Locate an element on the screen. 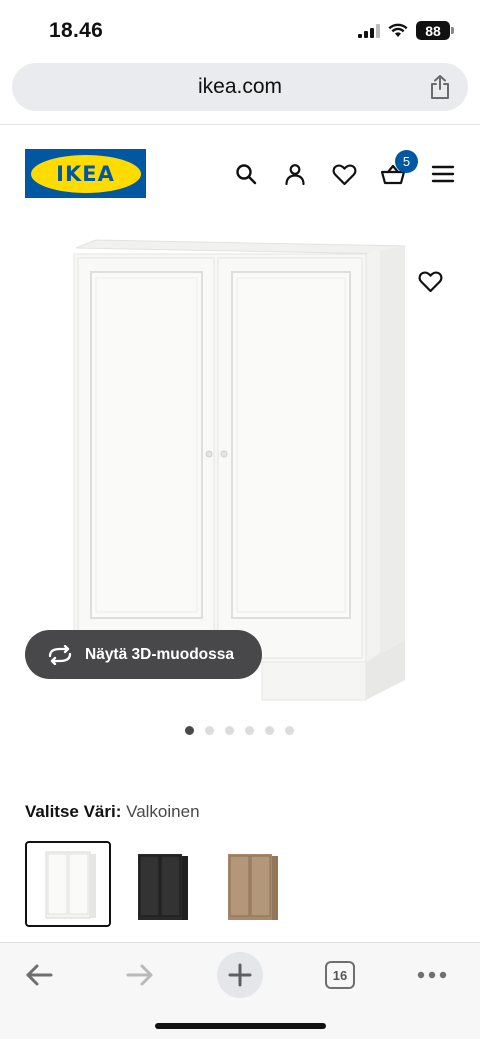 This screenshot has width=480, height=1039. url-bar: ikea.com is located at coordinates (240, 87).